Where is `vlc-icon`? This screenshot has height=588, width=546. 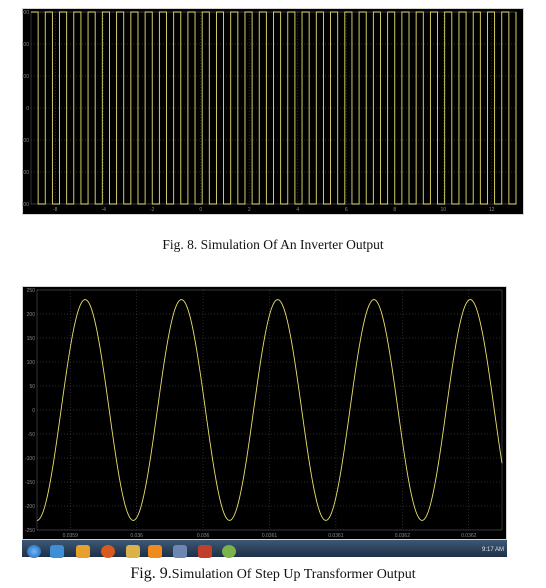 vlc-icon is located at coordinates (155, 551).